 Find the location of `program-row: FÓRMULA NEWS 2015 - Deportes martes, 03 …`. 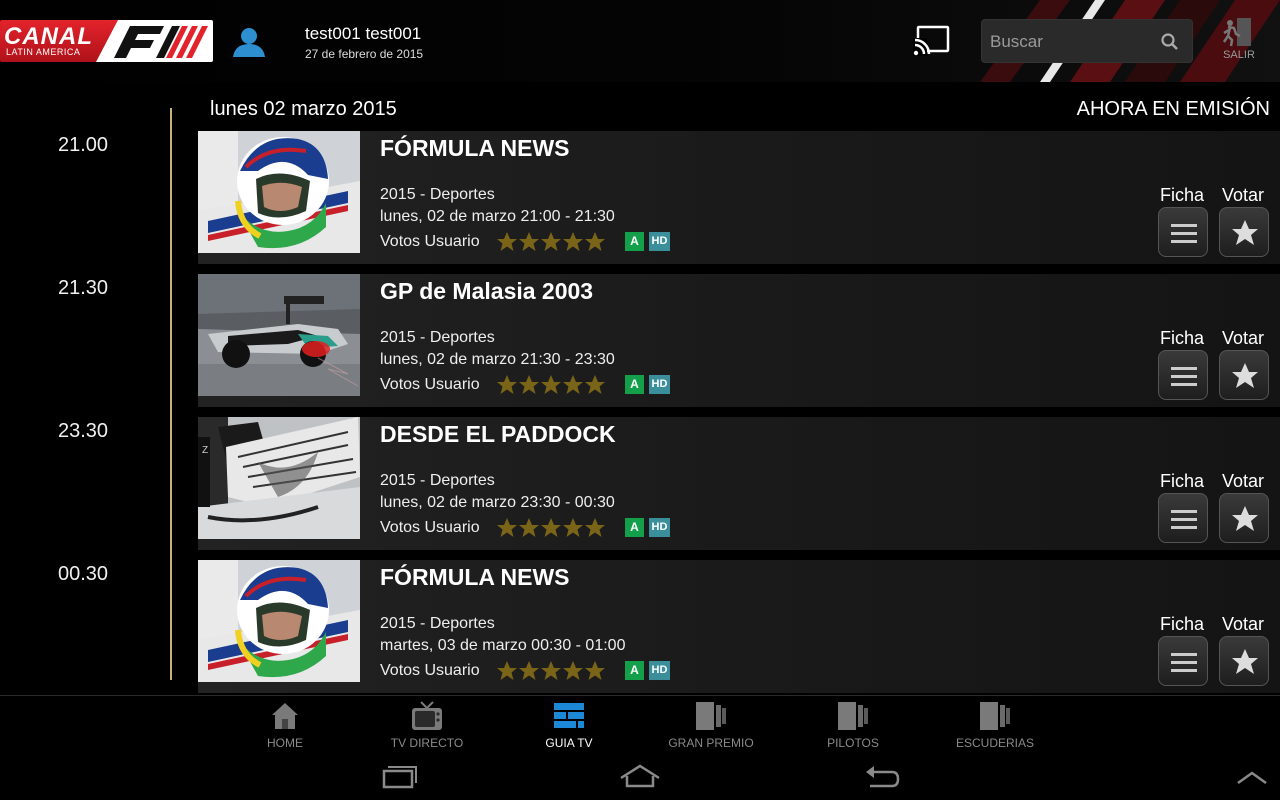

program-row: FÓRMULA NEWS 2015 - Deportes martes, 03 … is located at coordinates (739, 626).